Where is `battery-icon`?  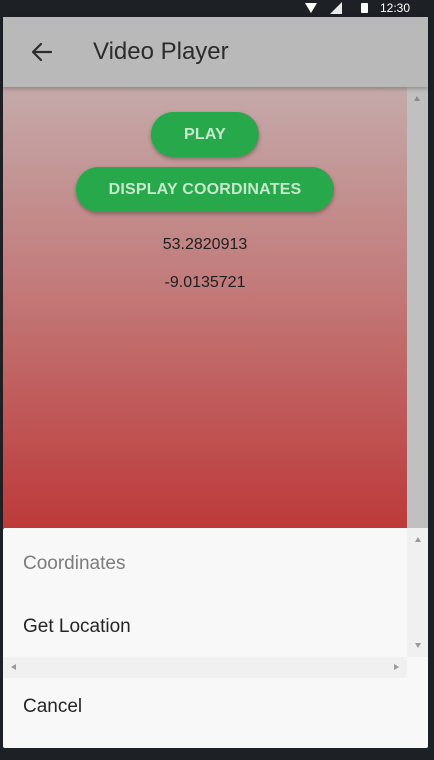 battery-icon is located at coordinates (364, 8).